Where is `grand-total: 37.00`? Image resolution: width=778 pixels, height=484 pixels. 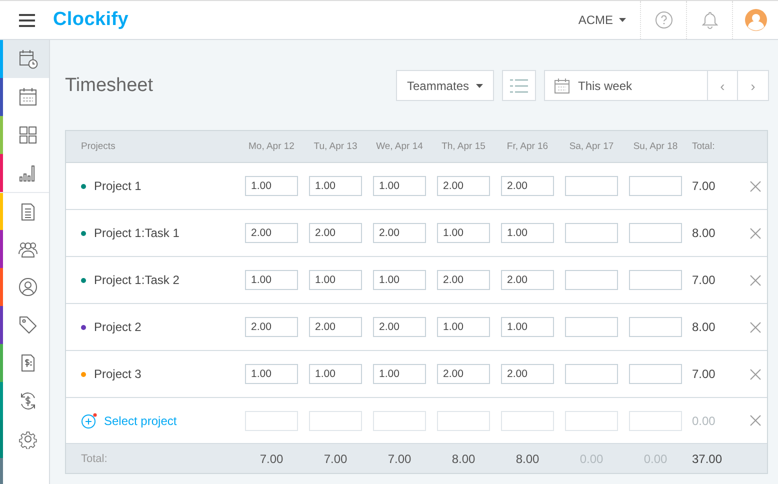
grand-total: 37.00 is located at coordinates (707, 459).